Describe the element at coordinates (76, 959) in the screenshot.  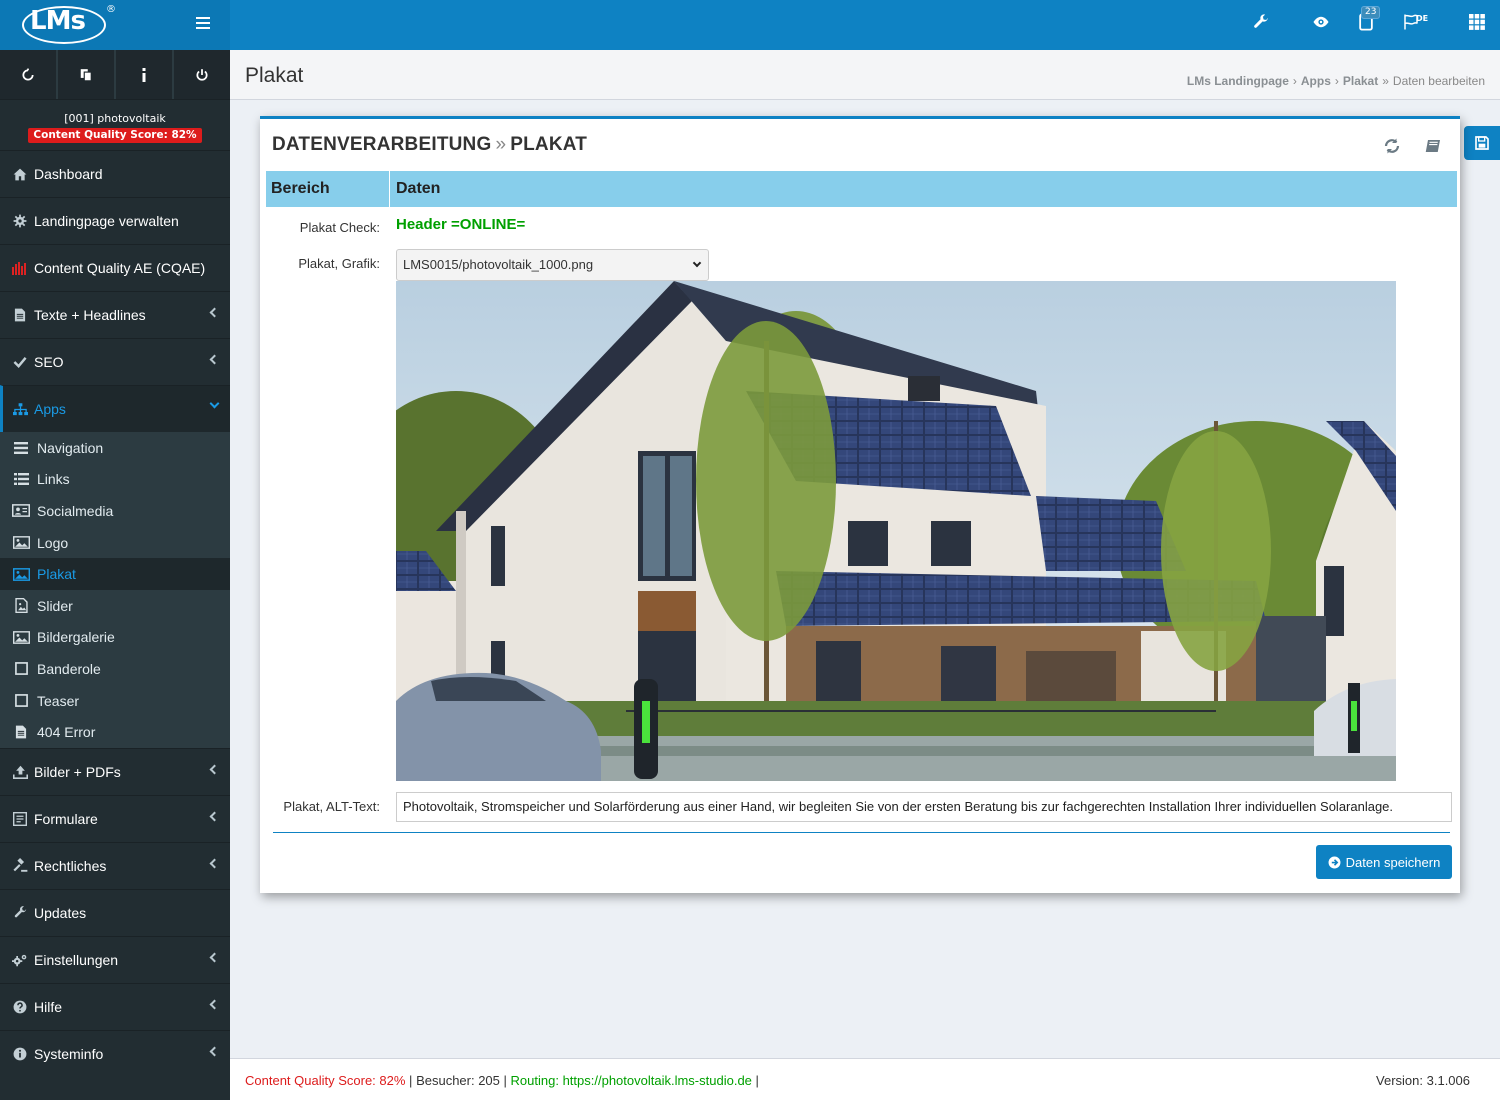
I see `sidebar-item-label: Einstellungen` at that location.